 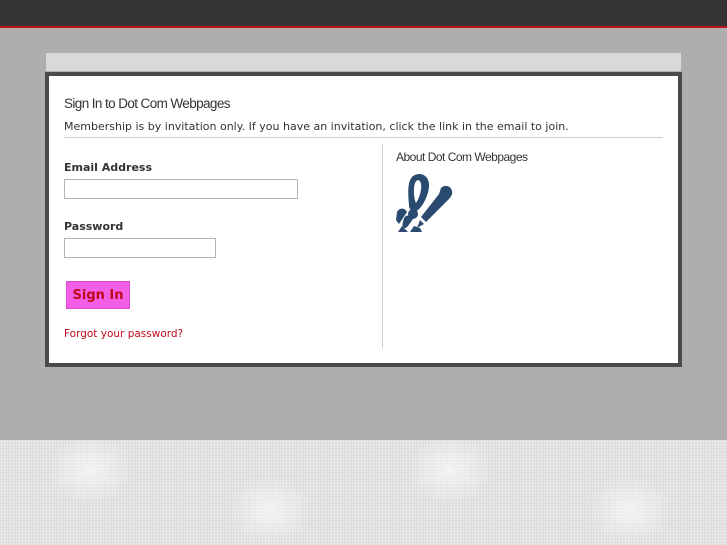 I want to click on forgot-password-link: Forgot your password?, so click(x=123, y=334).